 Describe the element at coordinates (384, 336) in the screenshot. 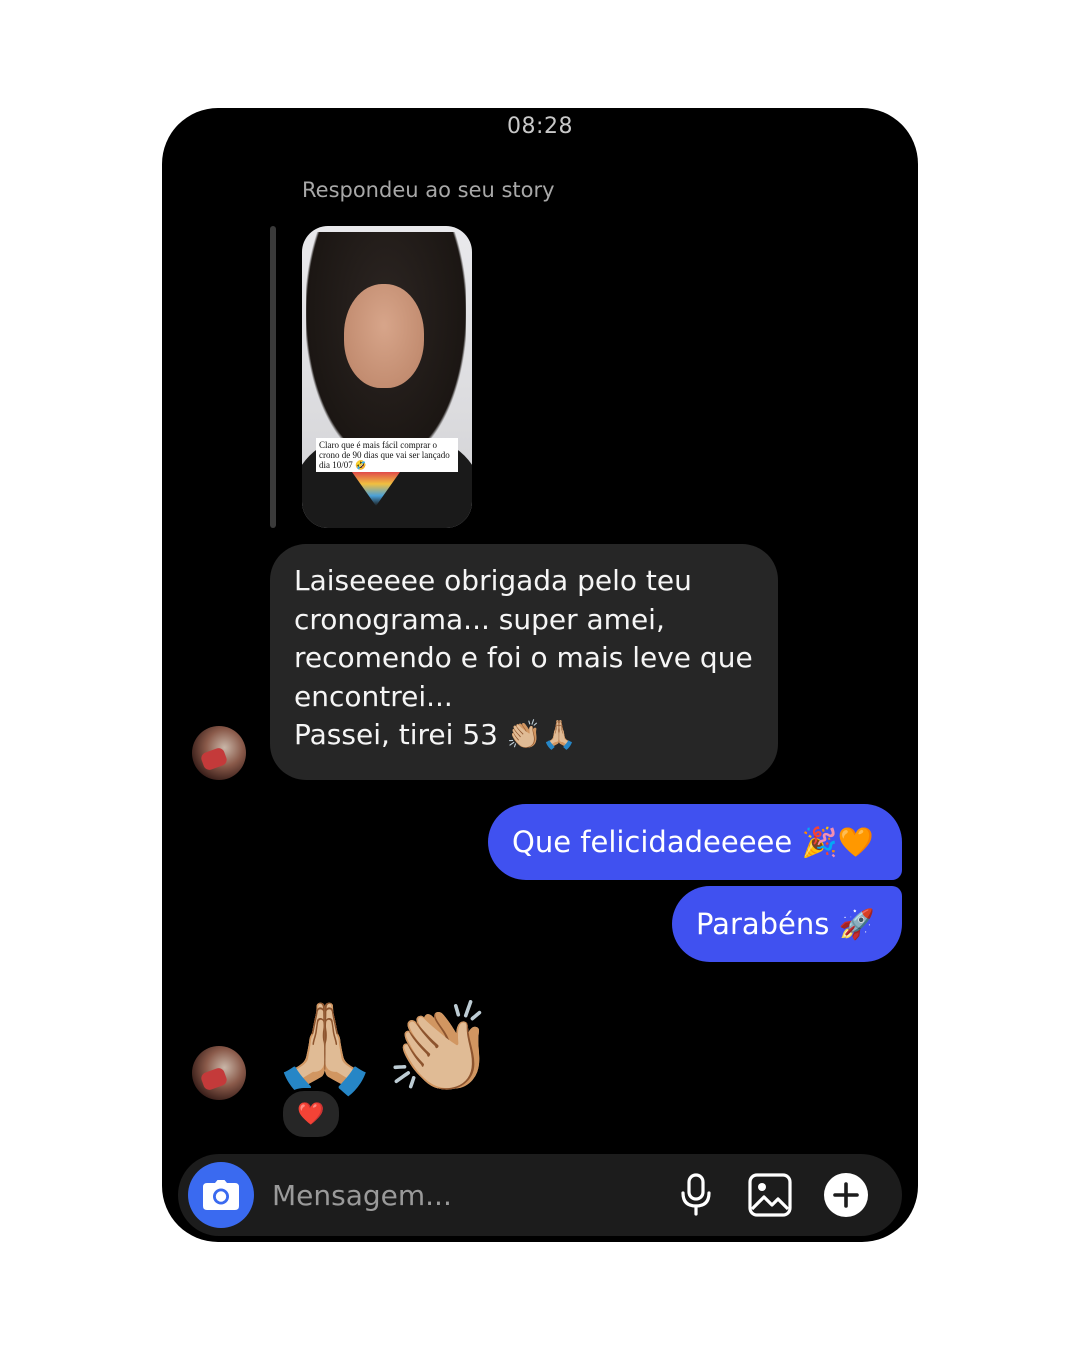

I see `story-photo-face` at that location.